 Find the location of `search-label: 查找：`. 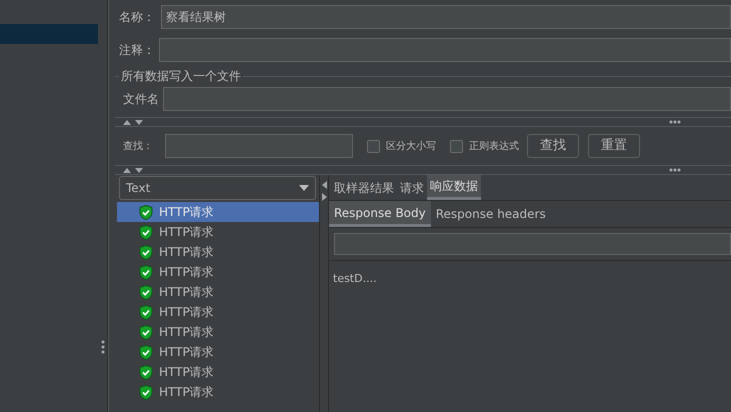

search-label: 查找： is located at coordinates (138, 147).